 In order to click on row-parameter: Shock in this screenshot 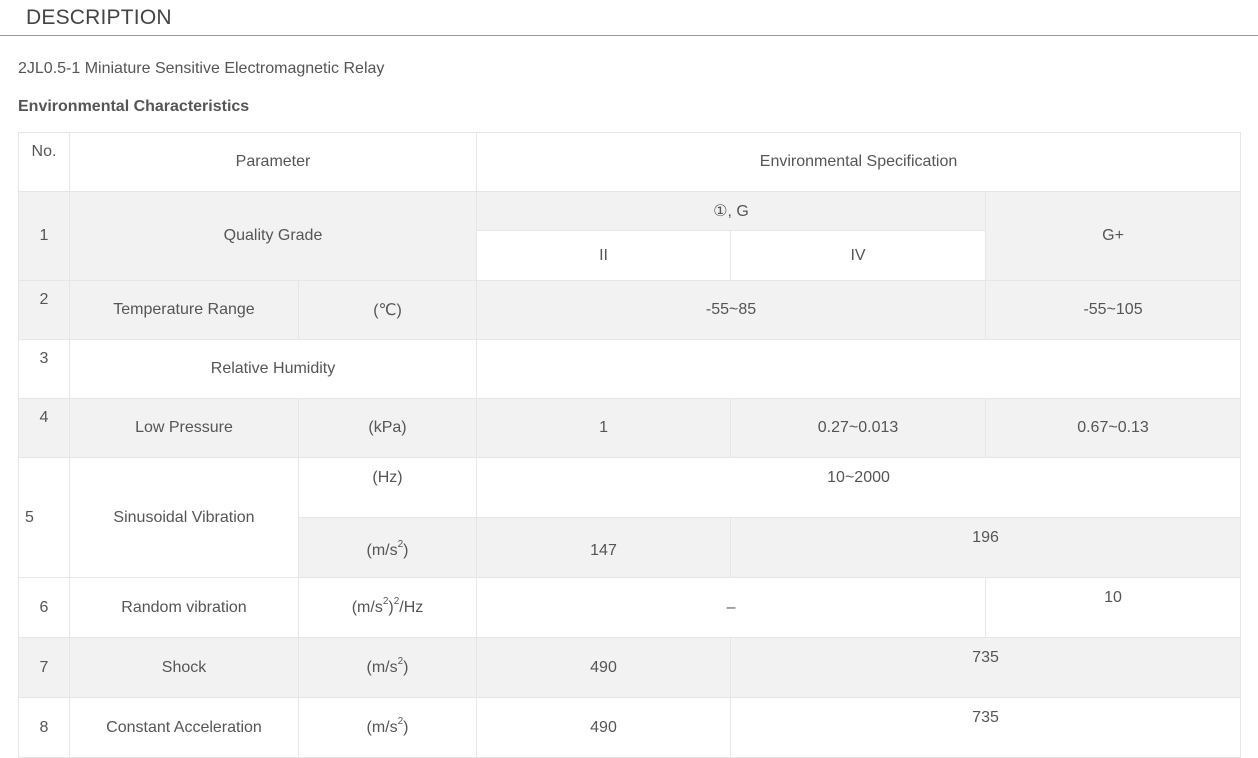, I will do `click(184, 667)`.